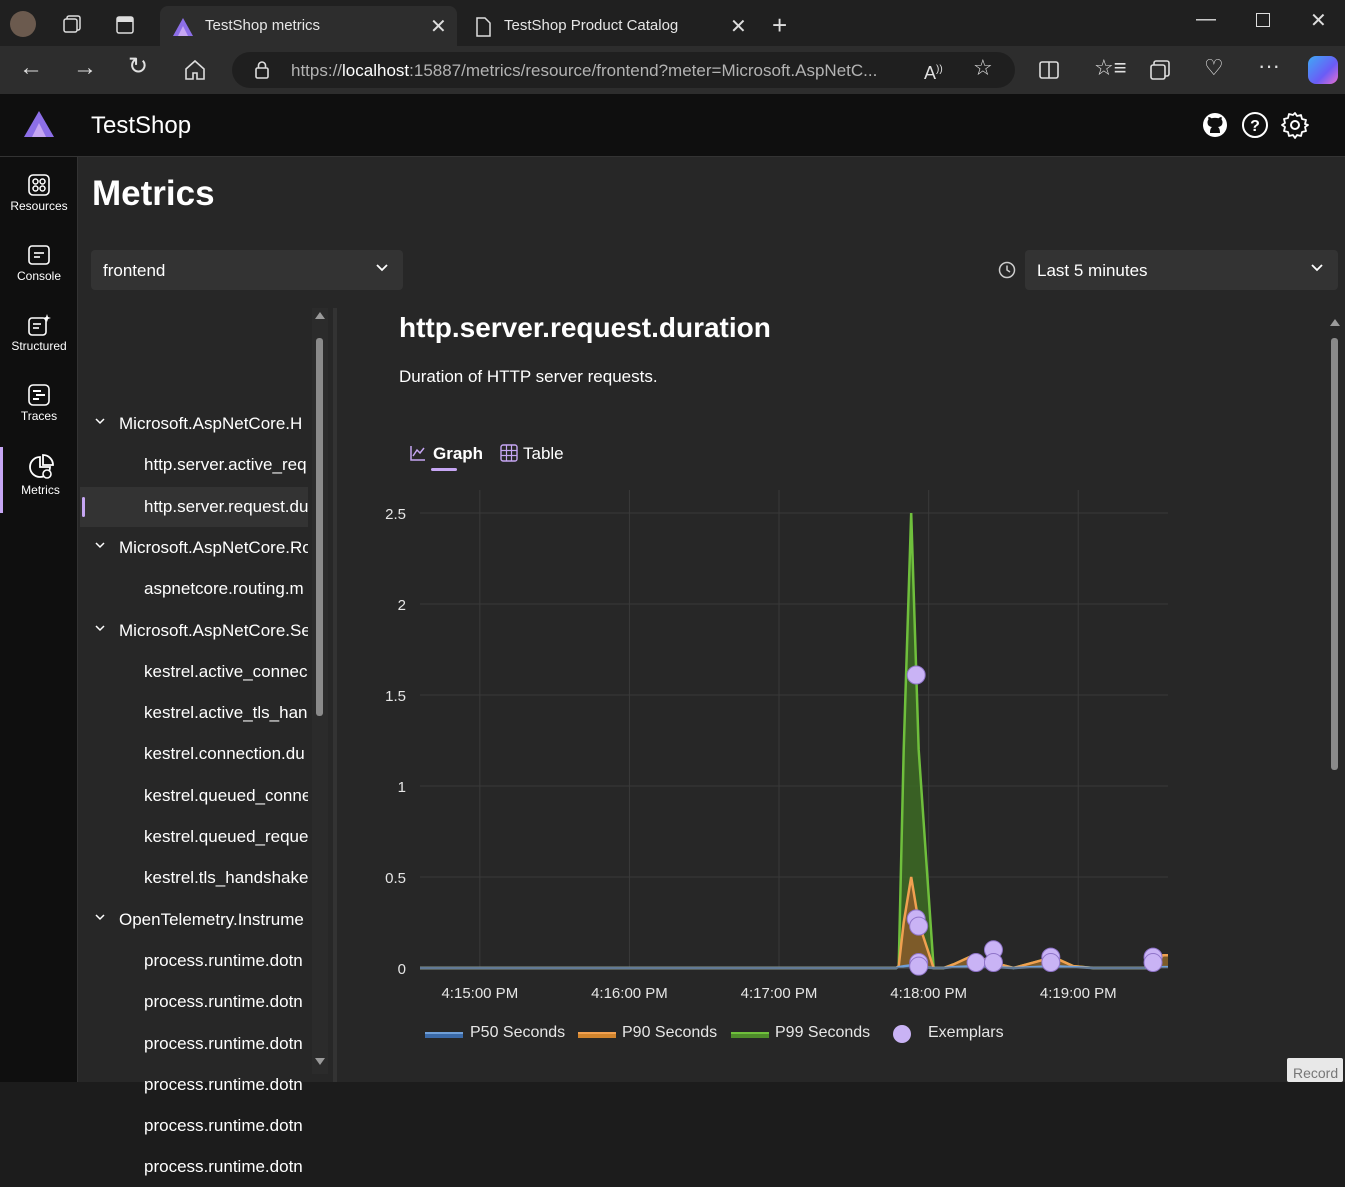 The width and height of the screenshot is (1345, 1187). Describe the element at coordinates (72, 24) in the screenshot. I see `workspaces-icon` at that location.